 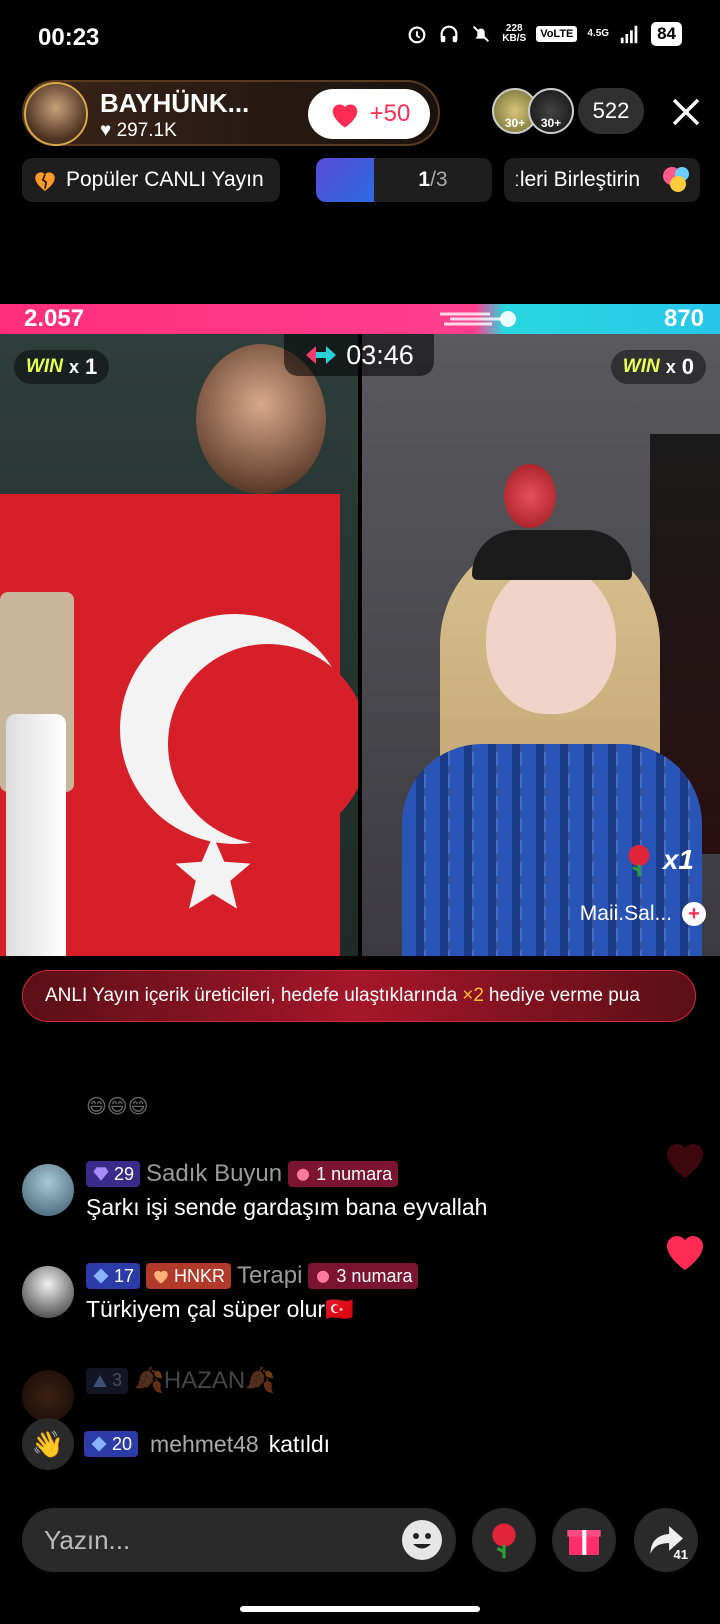 I want to click on gift-icon, so click(x=584, y=1542).